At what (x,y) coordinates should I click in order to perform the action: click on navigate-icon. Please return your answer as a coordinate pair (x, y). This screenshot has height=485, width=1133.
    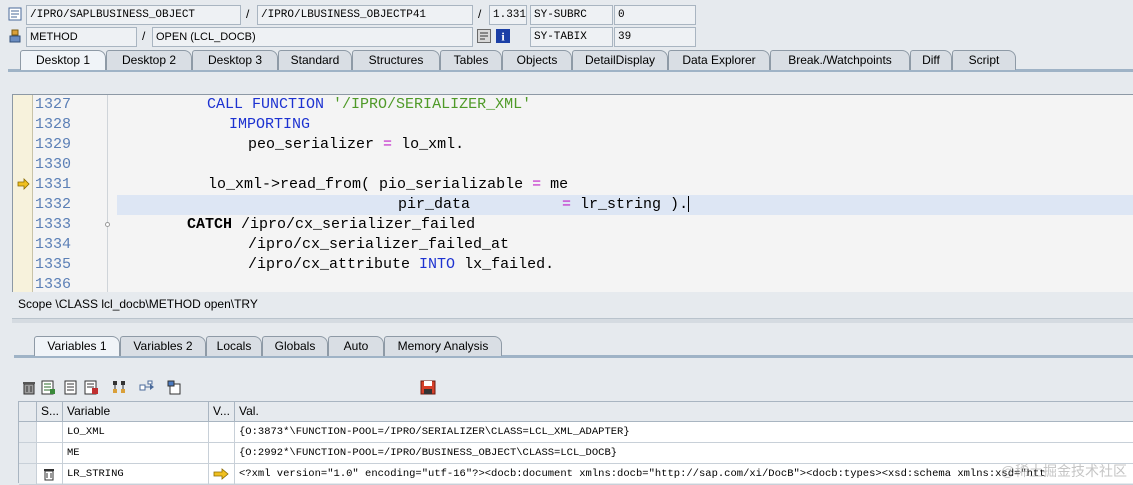
    Looking at the image, I should click on (484, 36).